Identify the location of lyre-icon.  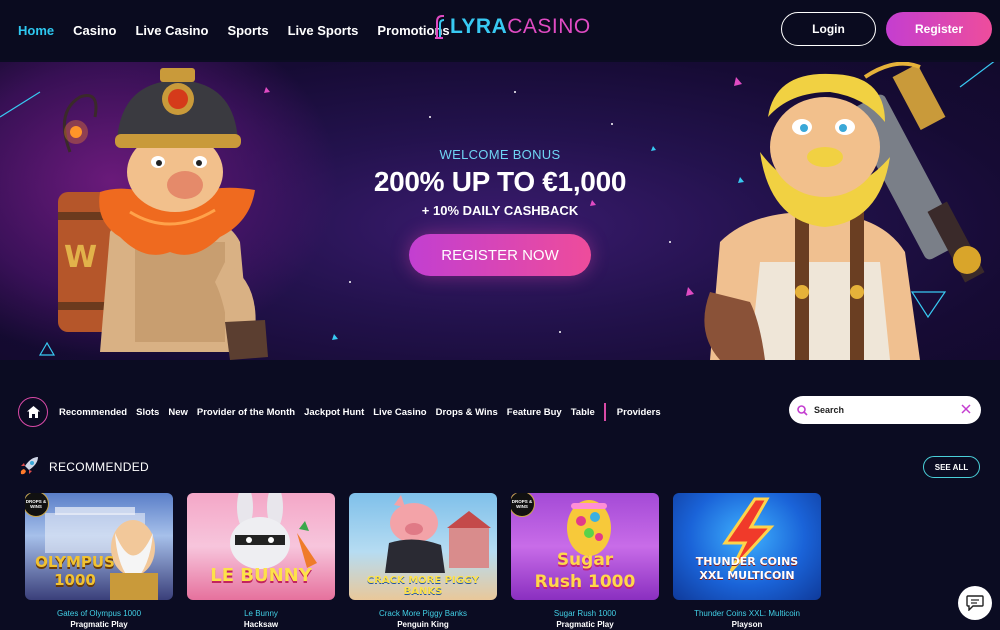
(440, 27).